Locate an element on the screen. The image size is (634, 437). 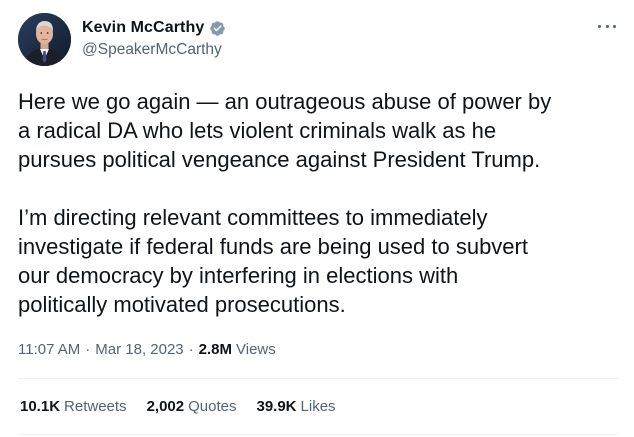
retweets-label: Retweets is located at coordinates (95, 406).